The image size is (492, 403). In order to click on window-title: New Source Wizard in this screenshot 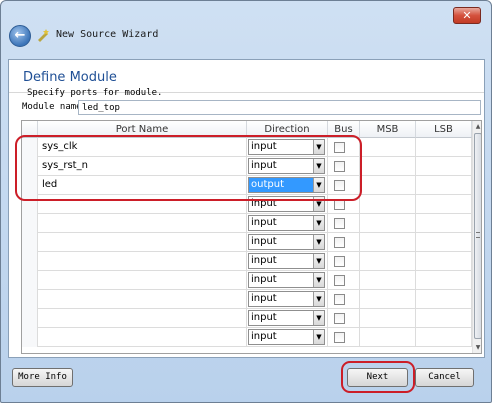, I will do `click(107, 34)`.